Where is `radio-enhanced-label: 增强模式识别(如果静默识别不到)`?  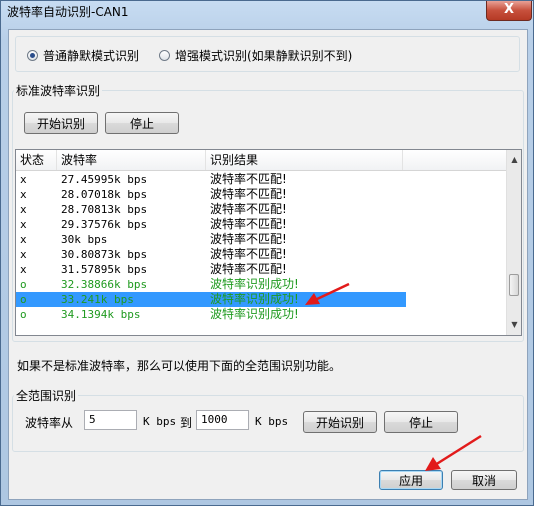
radio-enhanced-label: 增强模式识别(如果静默识别不到) is located at coordinates (264, 56).